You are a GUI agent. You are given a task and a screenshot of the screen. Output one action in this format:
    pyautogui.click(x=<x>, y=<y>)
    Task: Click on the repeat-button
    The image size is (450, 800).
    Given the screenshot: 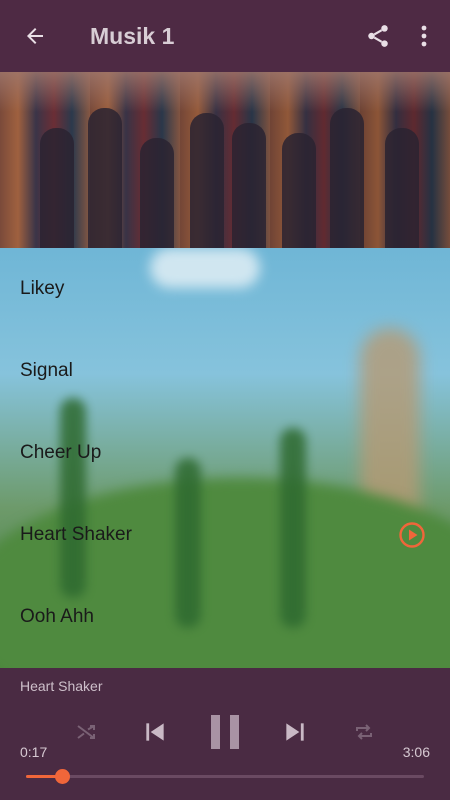 What is the action you would take?
    pyautogui.click(x=364, y=732)
    